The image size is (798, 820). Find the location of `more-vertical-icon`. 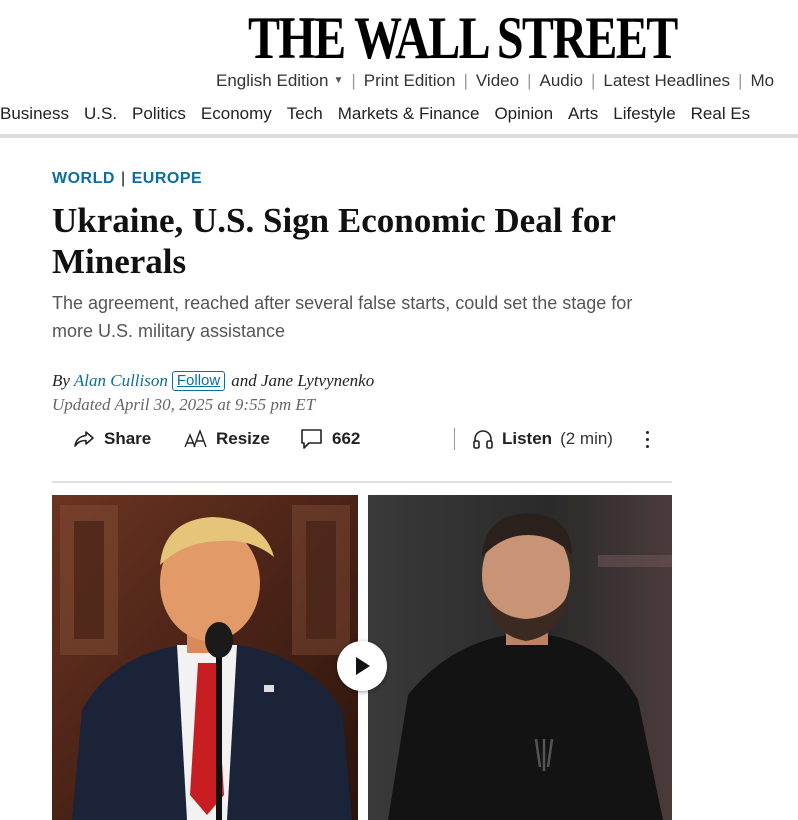

more-vertical-icon is located at coordinates (647, 439).